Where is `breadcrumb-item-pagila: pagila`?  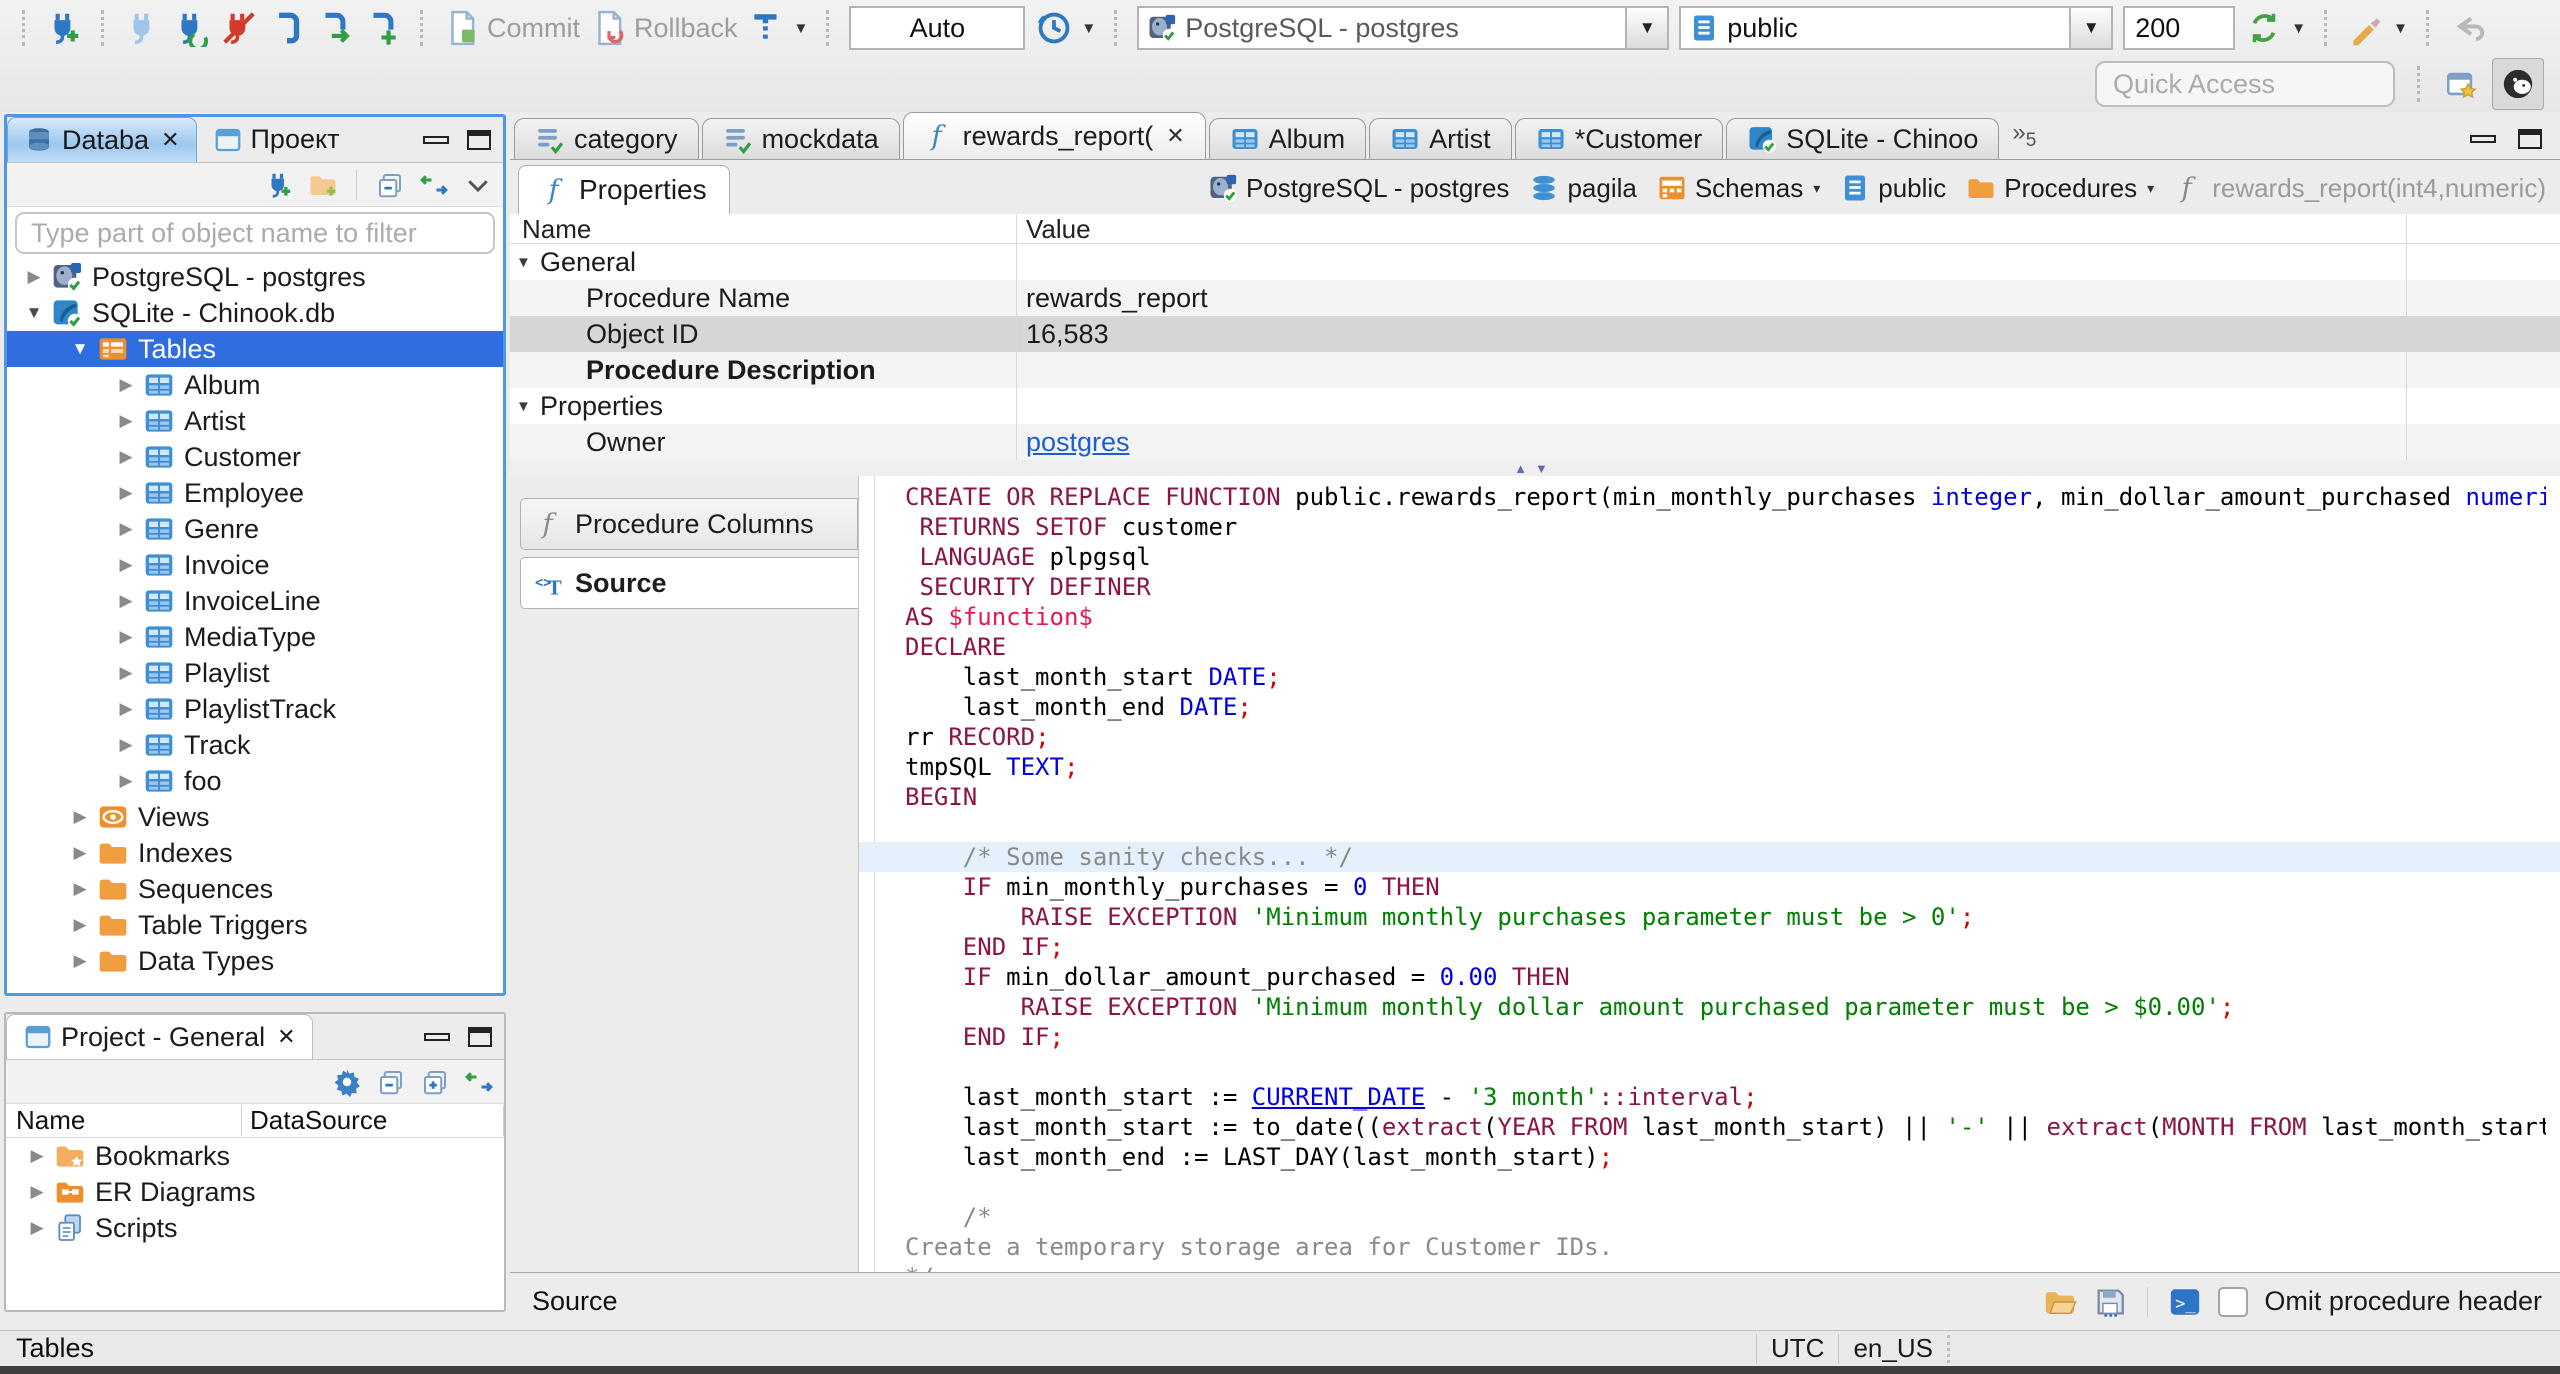 breadcrumb-item-pagila: pagila is located at coordinates (1583, 188).